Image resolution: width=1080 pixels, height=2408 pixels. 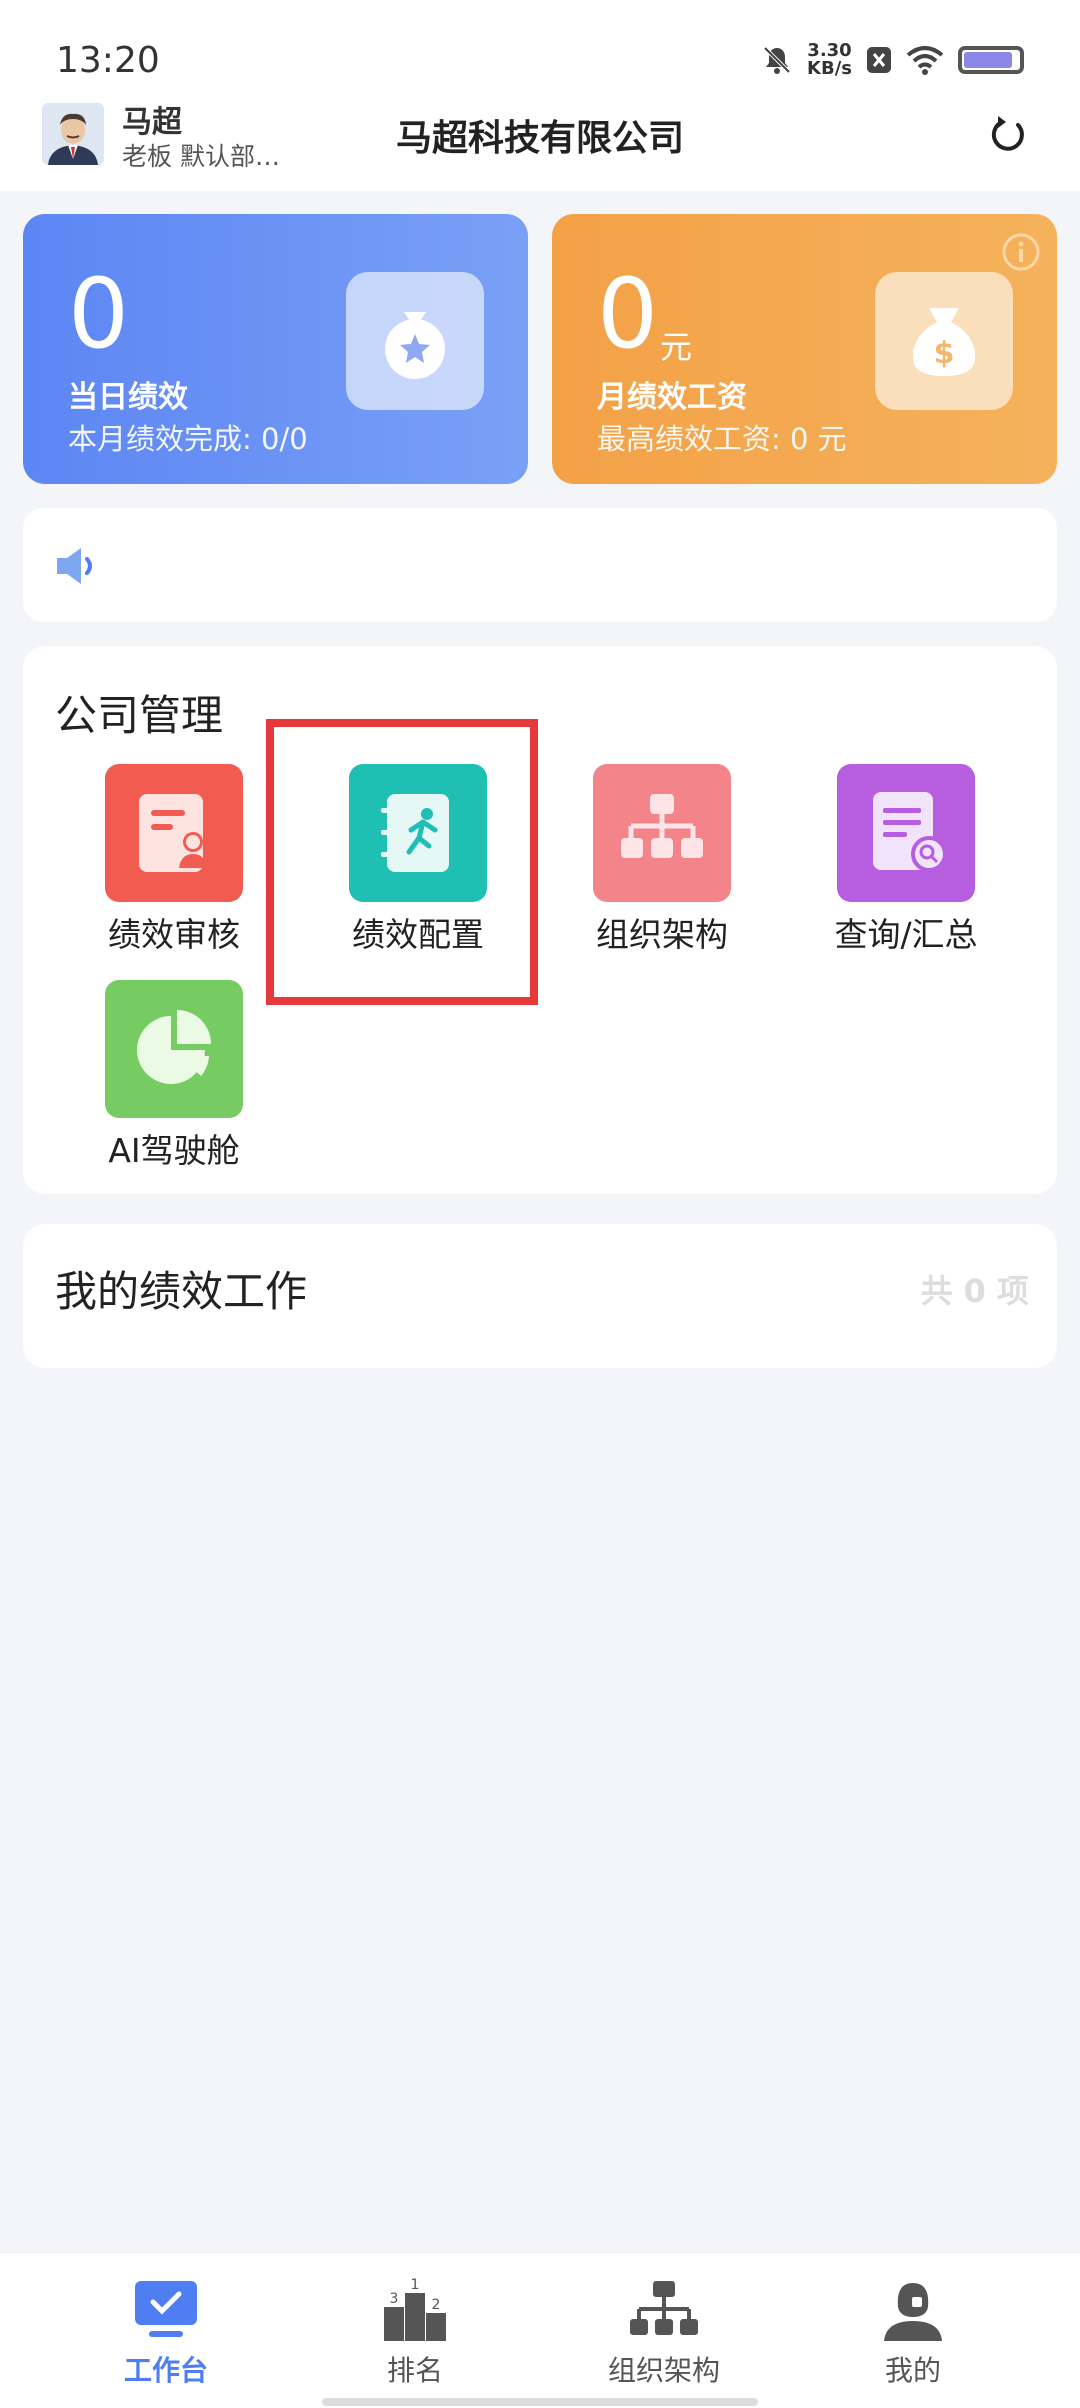 I want to click on status-time: 13:20, so click(x=108, y=60).